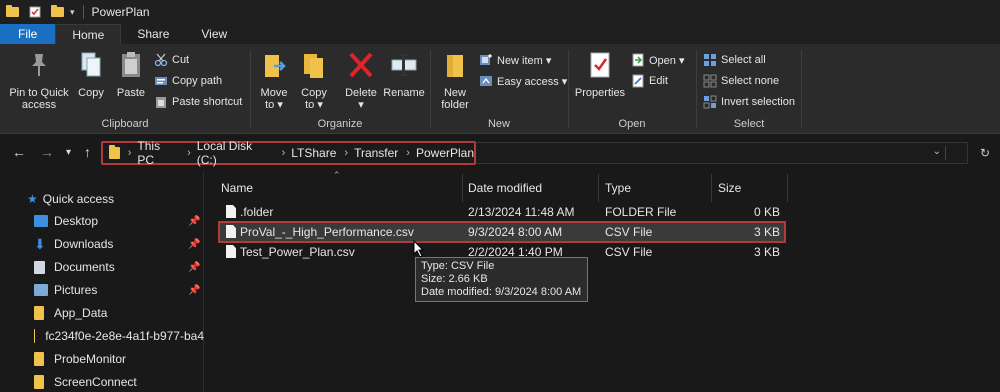 This screenshot has width=1000, height=392. What do you see at coordinates (445, 153) in the screenshot?
I see `breadcrumb-powerplan: PowerPlan` at bounding box center [445, 153].